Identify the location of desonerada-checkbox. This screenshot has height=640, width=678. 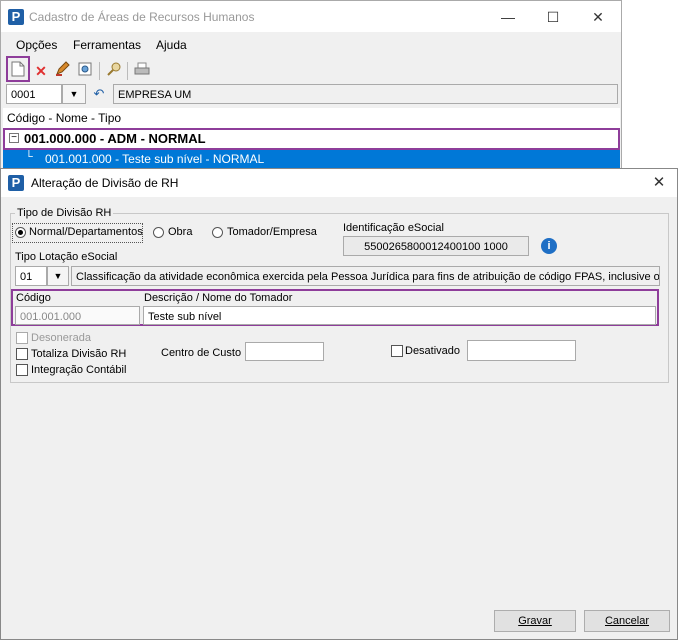
(22, 338).